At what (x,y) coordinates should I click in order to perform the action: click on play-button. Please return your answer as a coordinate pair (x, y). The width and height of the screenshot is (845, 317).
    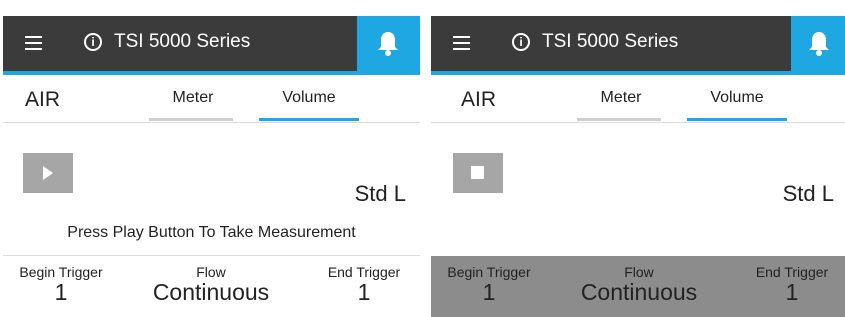
    Looking at the image, I should click on (48, 173).